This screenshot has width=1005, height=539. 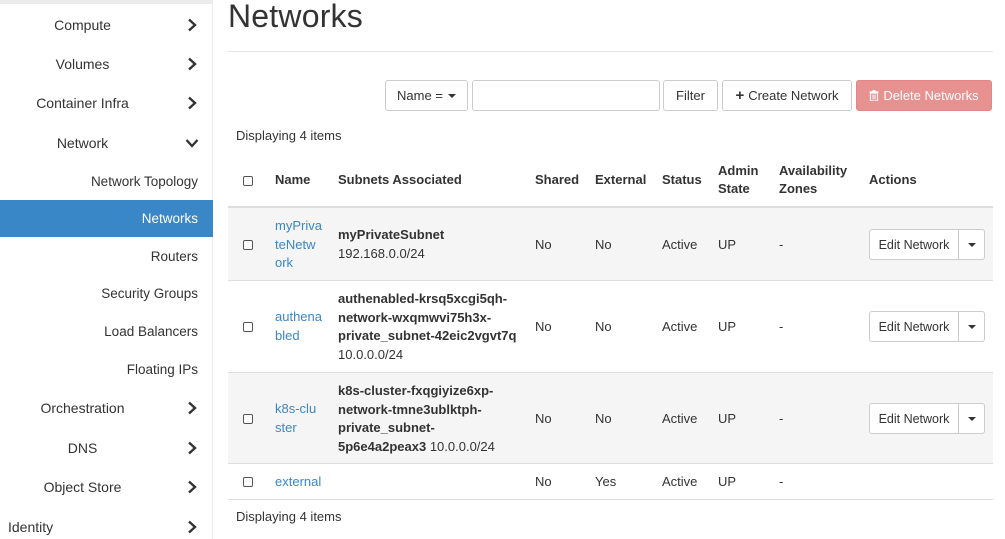 I want to click on subnet-name: private_subnet-, so click(x=386, y=427).